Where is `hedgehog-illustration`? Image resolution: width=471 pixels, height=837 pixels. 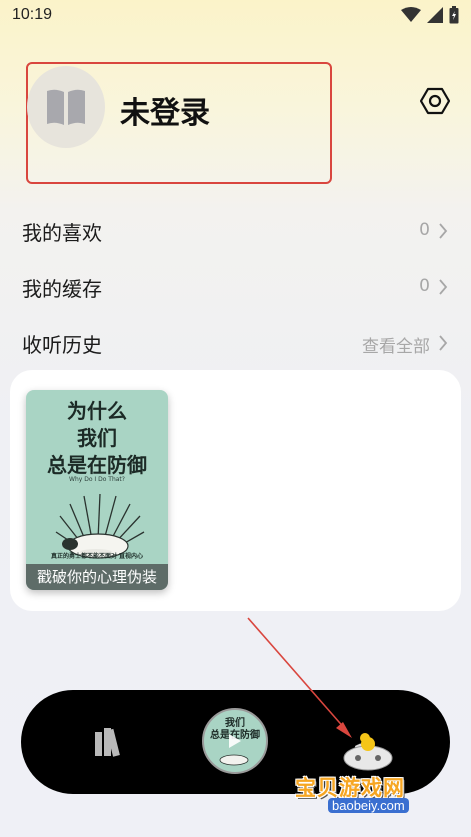
hedgehog-illustration is located at coordinates (100, 526).